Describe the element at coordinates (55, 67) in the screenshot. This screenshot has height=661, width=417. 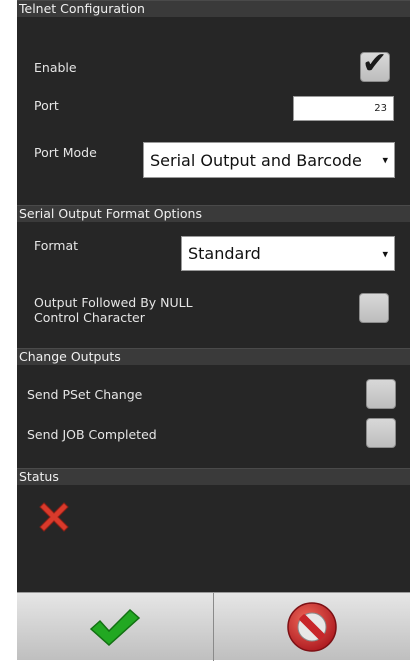
I see `enable-label: Enable` at that location.